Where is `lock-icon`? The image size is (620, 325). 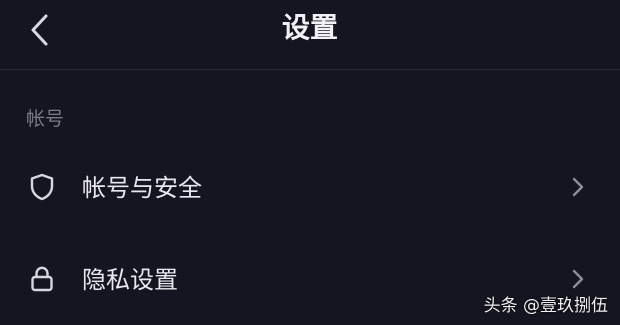
lock-icon is located at coordinates (42, 279).